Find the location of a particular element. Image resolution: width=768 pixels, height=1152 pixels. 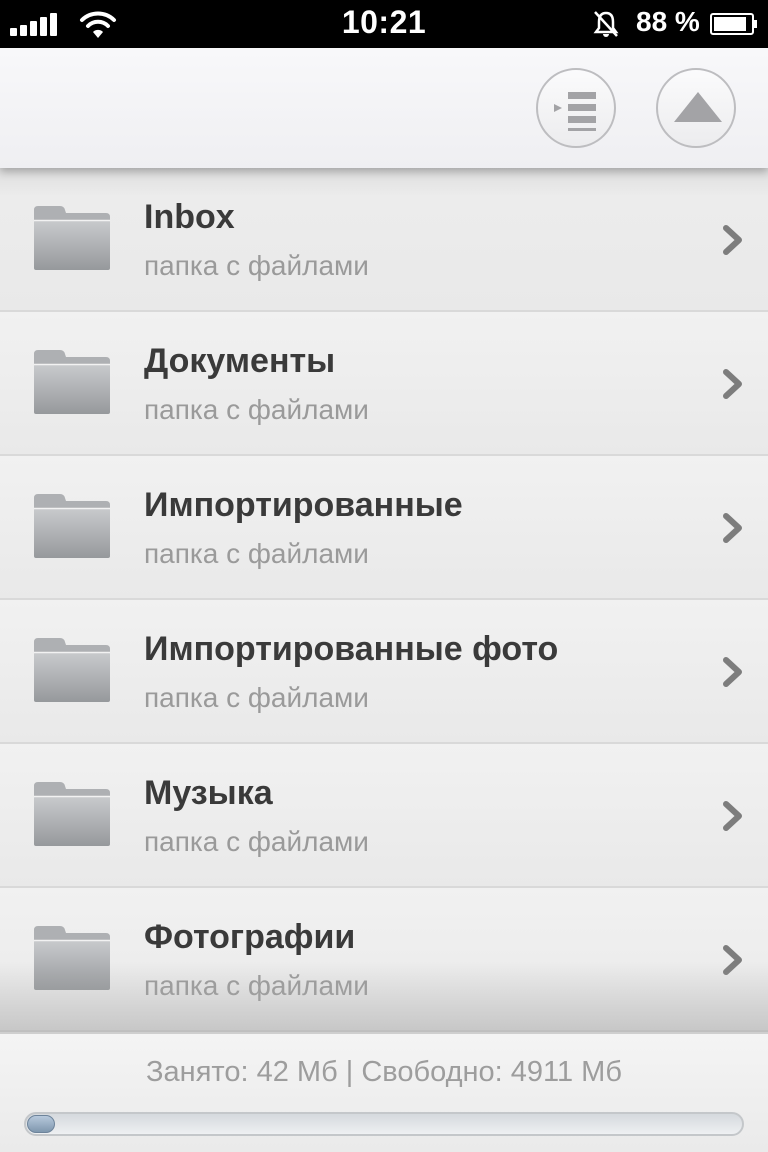

eject-up-icon is located at coordinates (698, 107).